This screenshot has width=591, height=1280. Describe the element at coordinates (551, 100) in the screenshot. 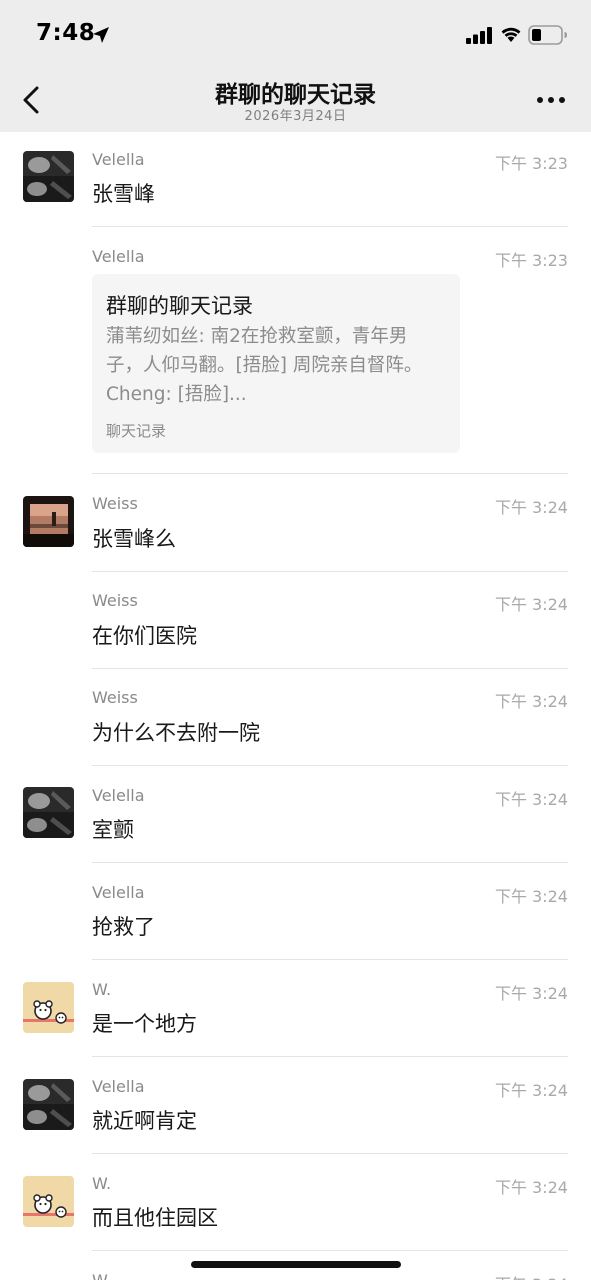

I see `more-options-button` at that location.